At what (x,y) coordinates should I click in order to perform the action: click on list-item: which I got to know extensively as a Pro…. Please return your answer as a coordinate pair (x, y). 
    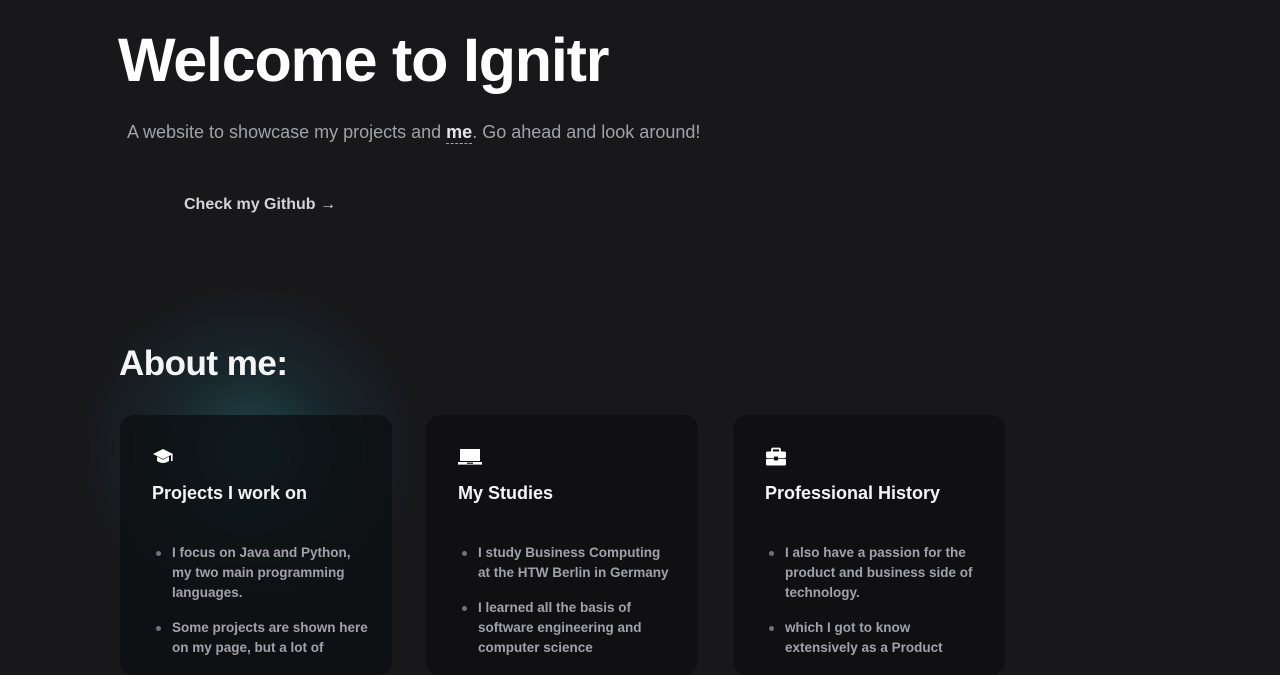
    Looking at the image, I should click on (873, 638).